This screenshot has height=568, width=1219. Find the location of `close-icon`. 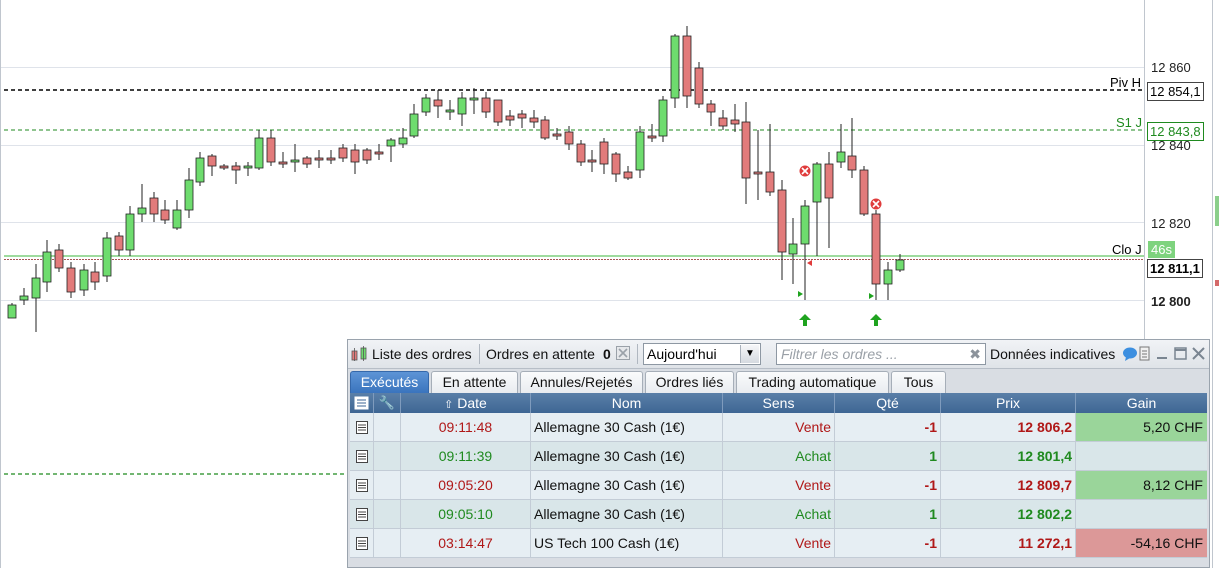

close-icon is located at coordinates (1198, 353).